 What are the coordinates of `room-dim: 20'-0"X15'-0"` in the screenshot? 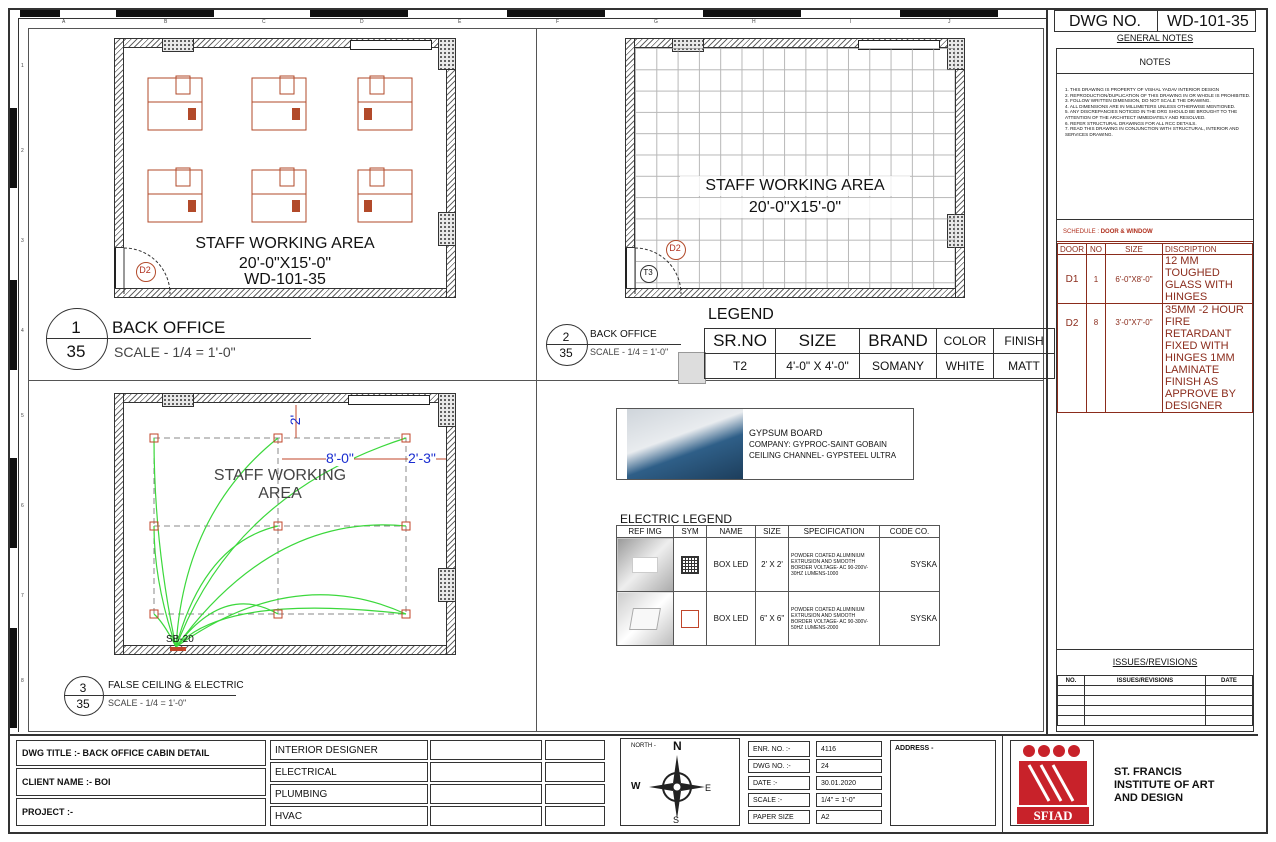 It's located at (795, 208).